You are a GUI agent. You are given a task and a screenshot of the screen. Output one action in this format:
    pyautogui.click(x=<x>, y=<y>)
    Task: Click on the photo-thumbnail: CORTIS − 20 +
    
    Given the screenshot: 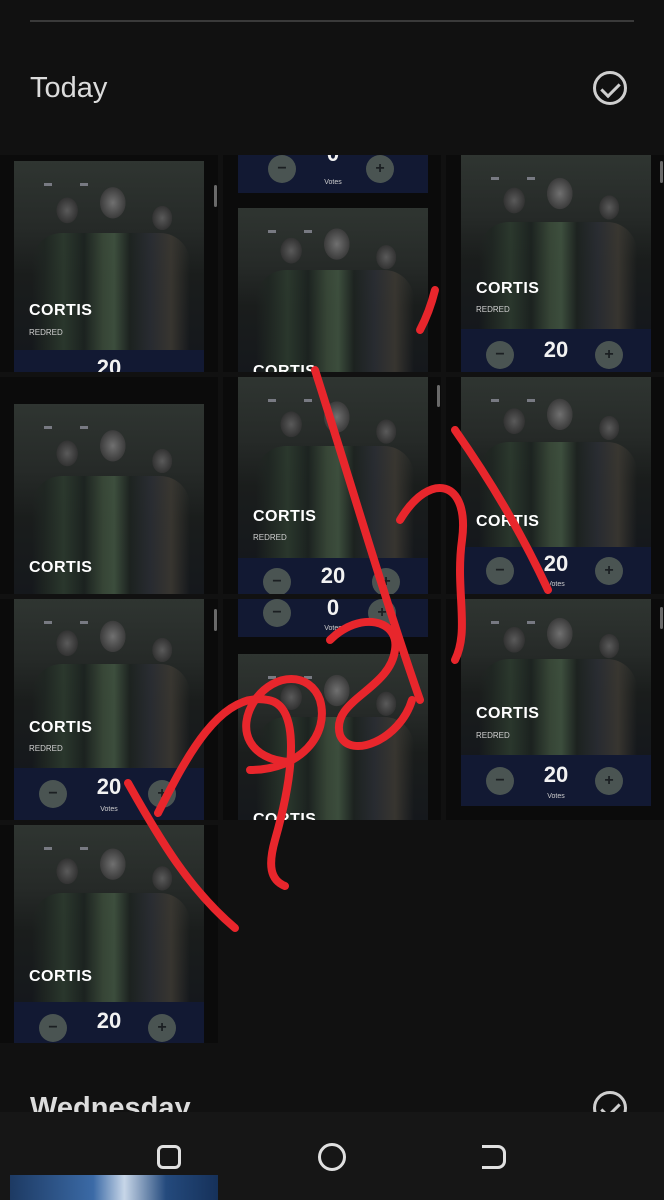 What is the action you would take?
    pyautogui.click(x=109, y=934)
    